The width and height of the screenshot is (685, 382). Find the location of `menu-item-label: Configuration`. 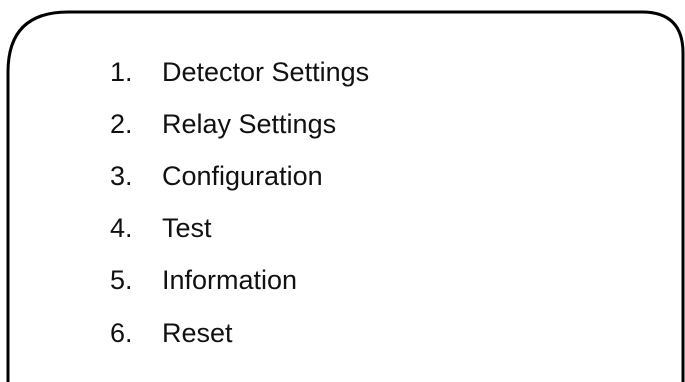

menu-item-label: Configuration is located at coordinates (242, 175).